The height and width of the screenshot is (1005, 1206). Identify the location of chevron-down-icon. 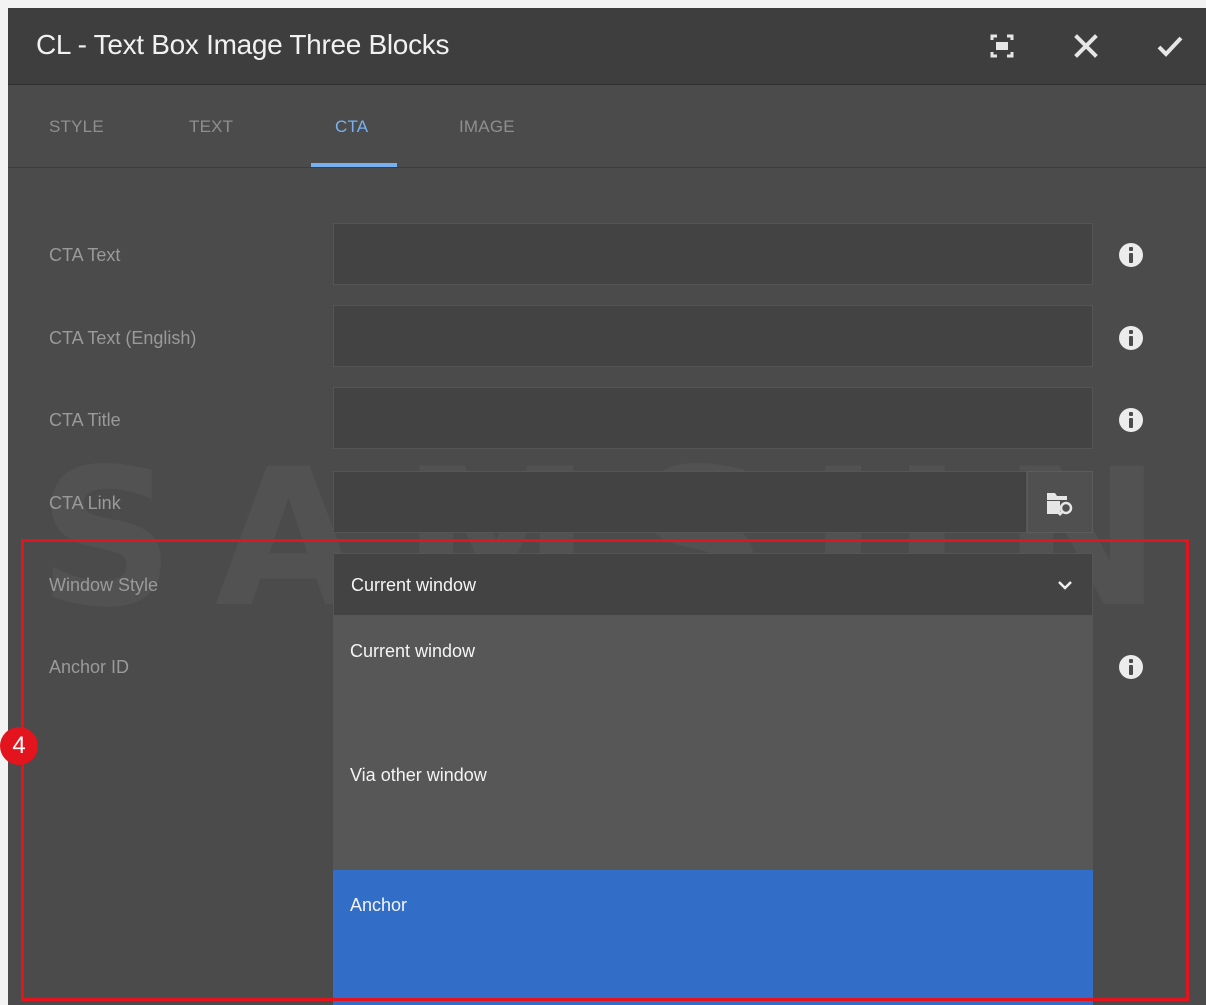
(1065, 585).